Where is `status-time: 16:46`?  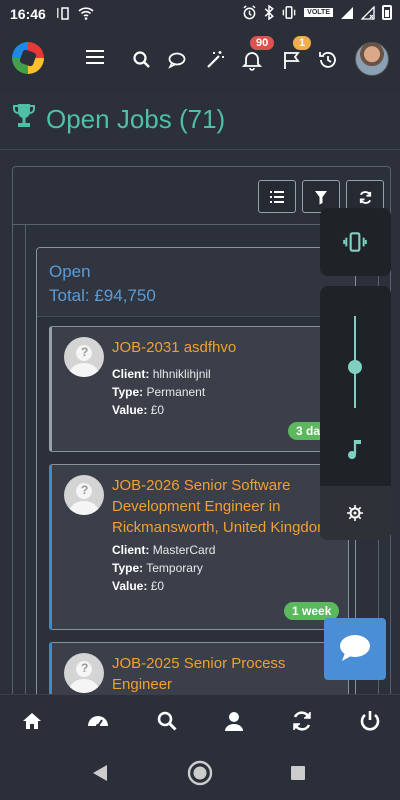
status-time: 16:46 is located at coordinates (28, 14).